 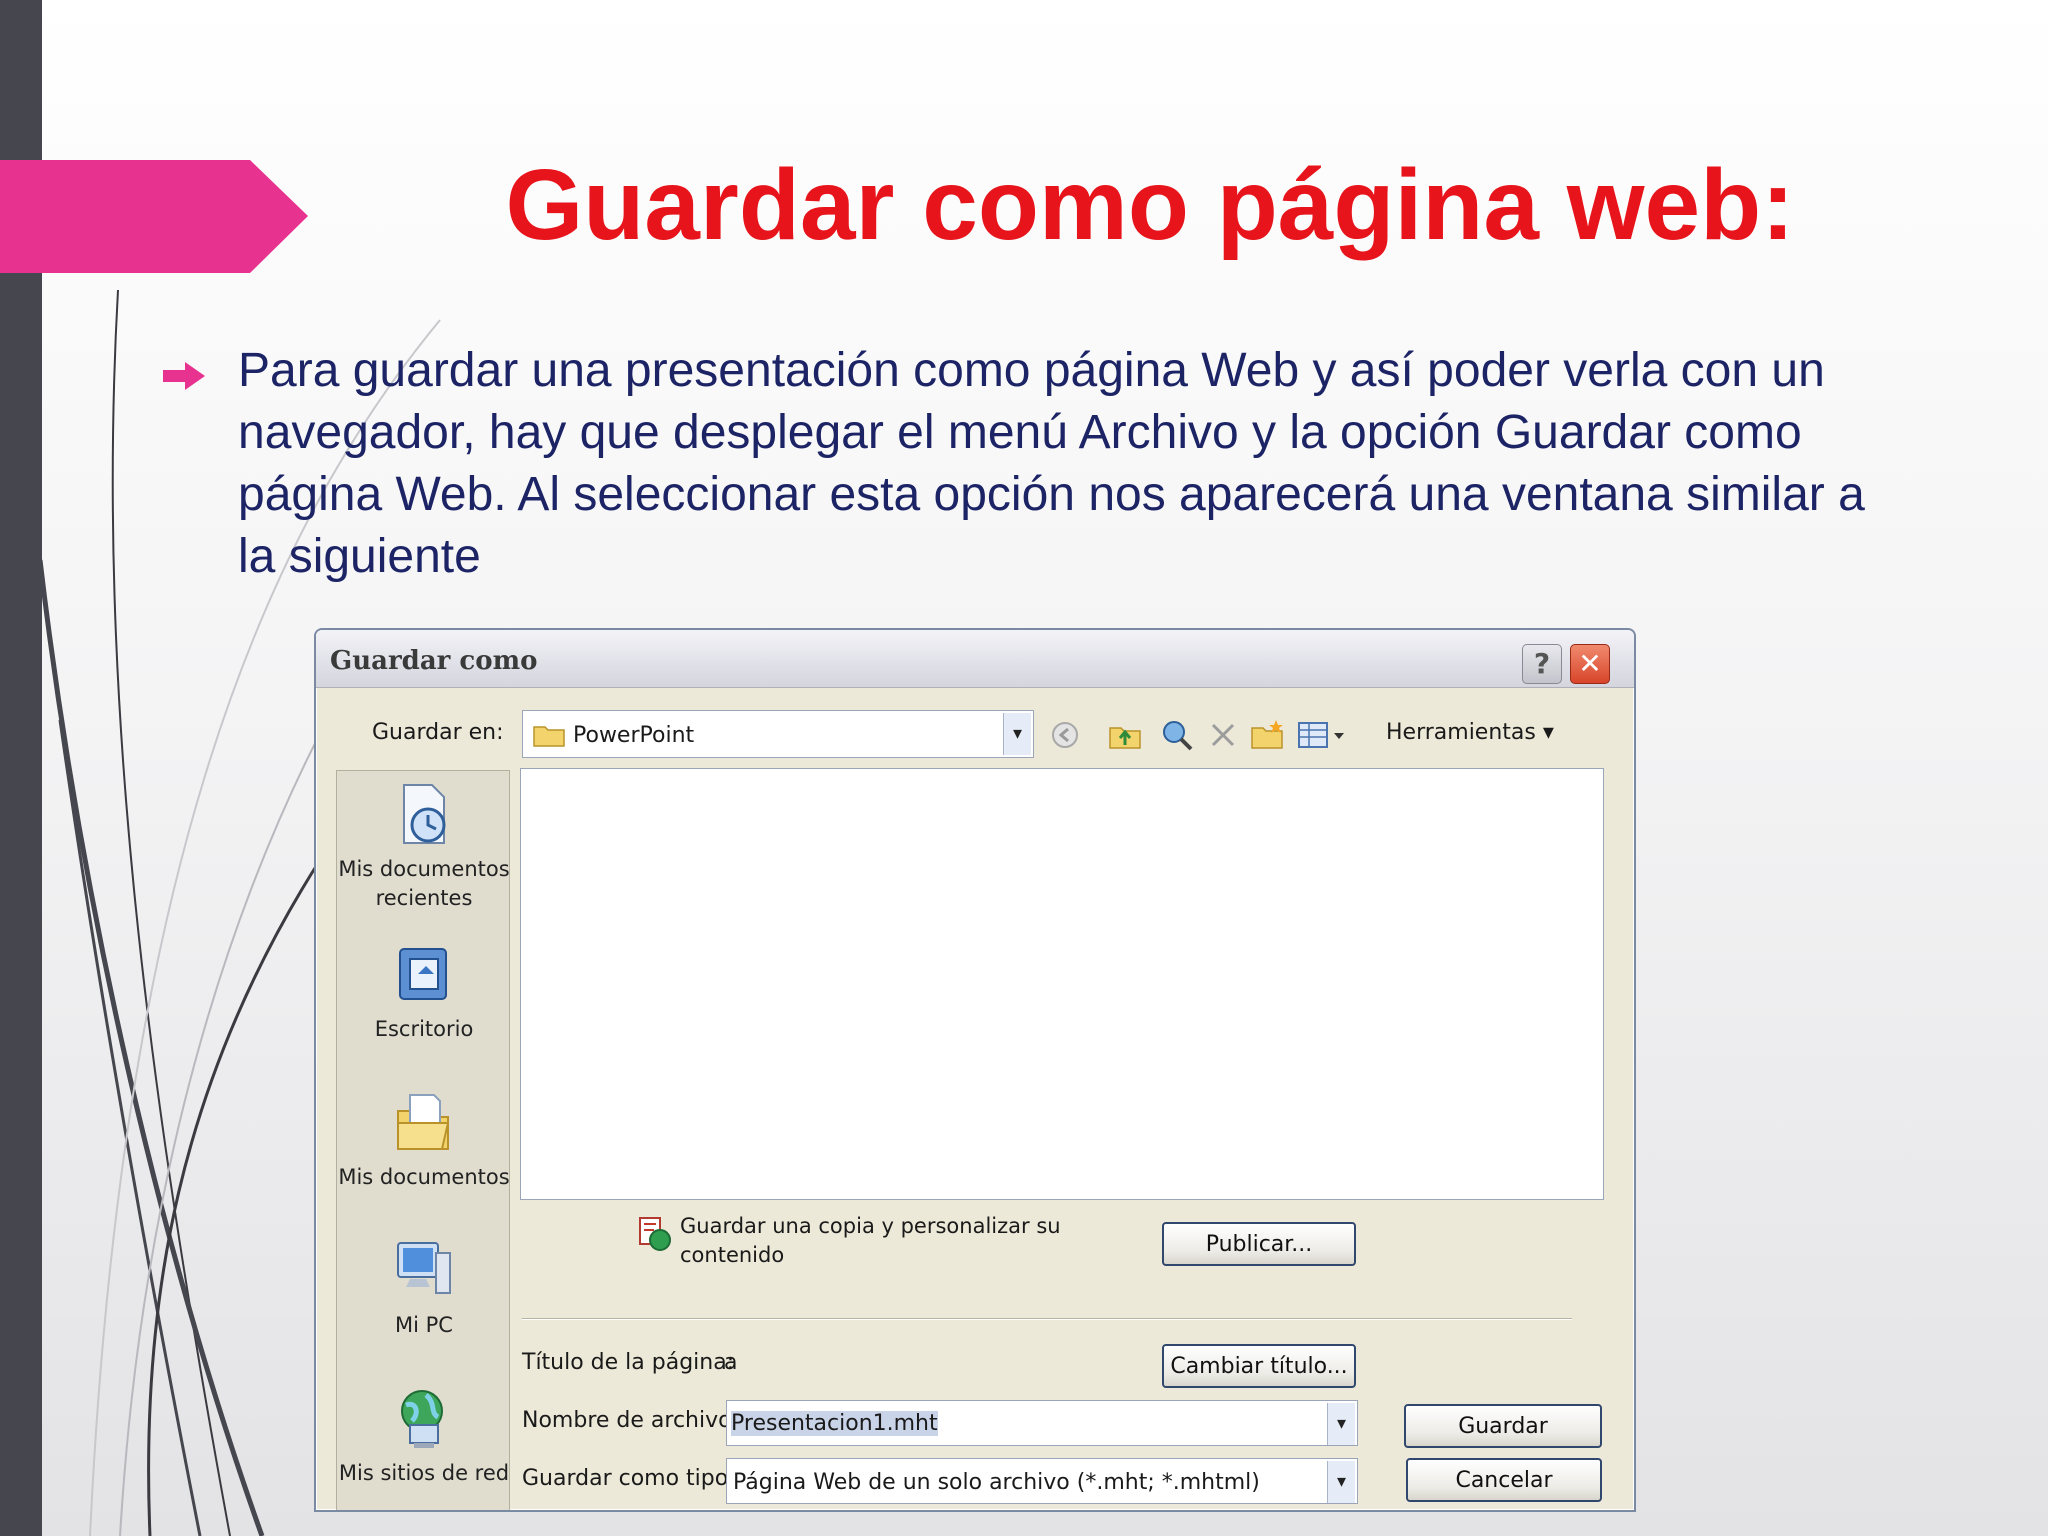 What do you see at coordinates (778, 734) in the screenshot?
I see `save-in-dropdown: PowerPoint ▾` at bounding box center [778, 734].